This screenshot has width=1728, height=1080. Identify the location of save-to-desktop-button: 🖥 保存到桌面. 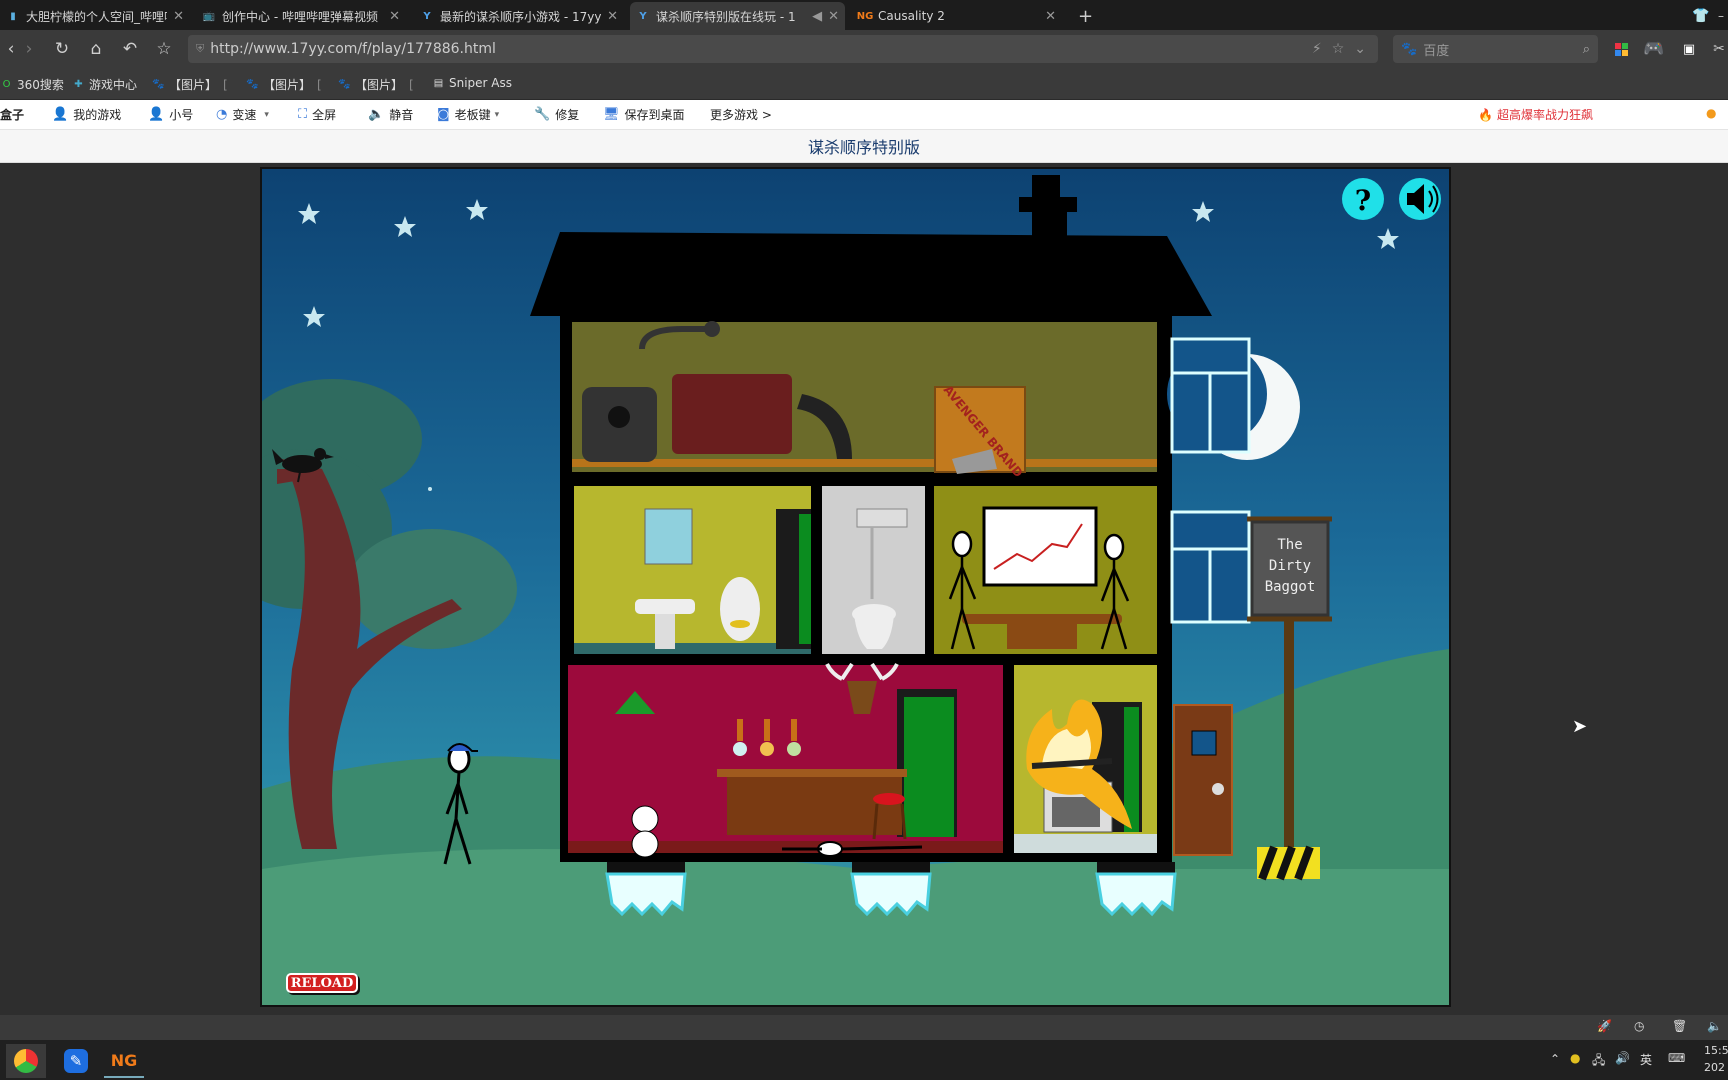
(644, 114).